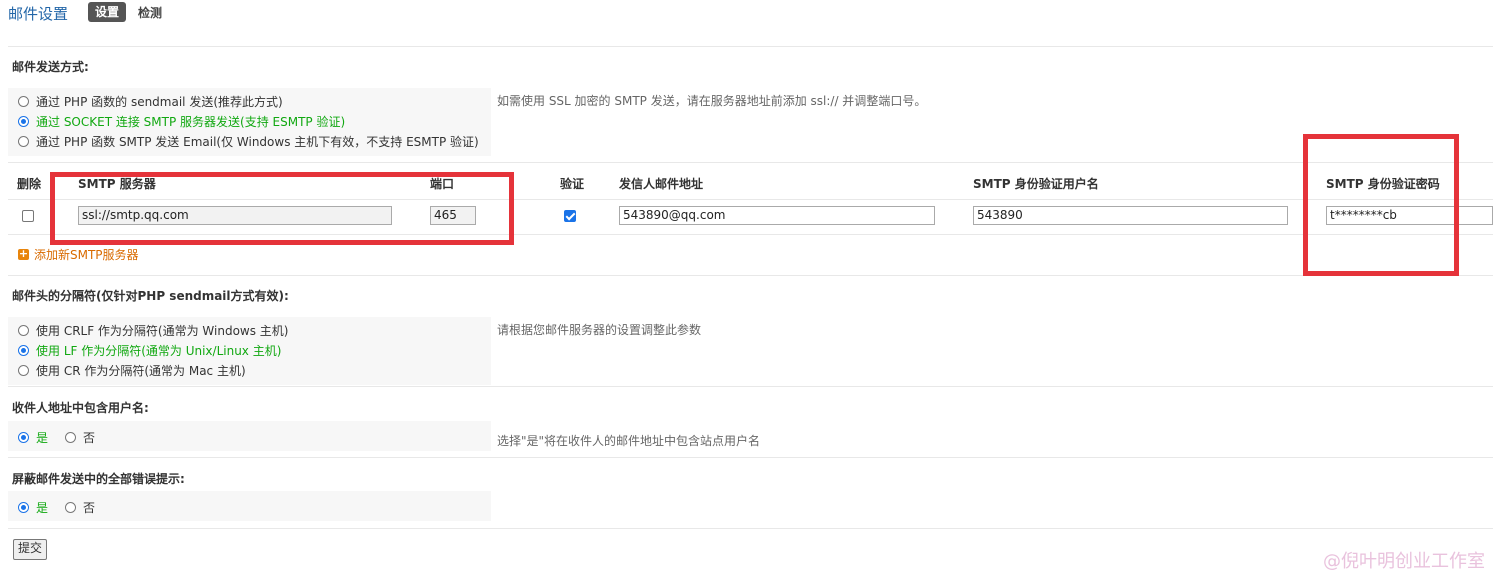  What do you see at coordinates (149, 350) in the screenshot?
I see `separator-option-lf: 使用 LF 作为分隔符(通常为 Unix/Linux 主机)` at bounding box center [149, 350].